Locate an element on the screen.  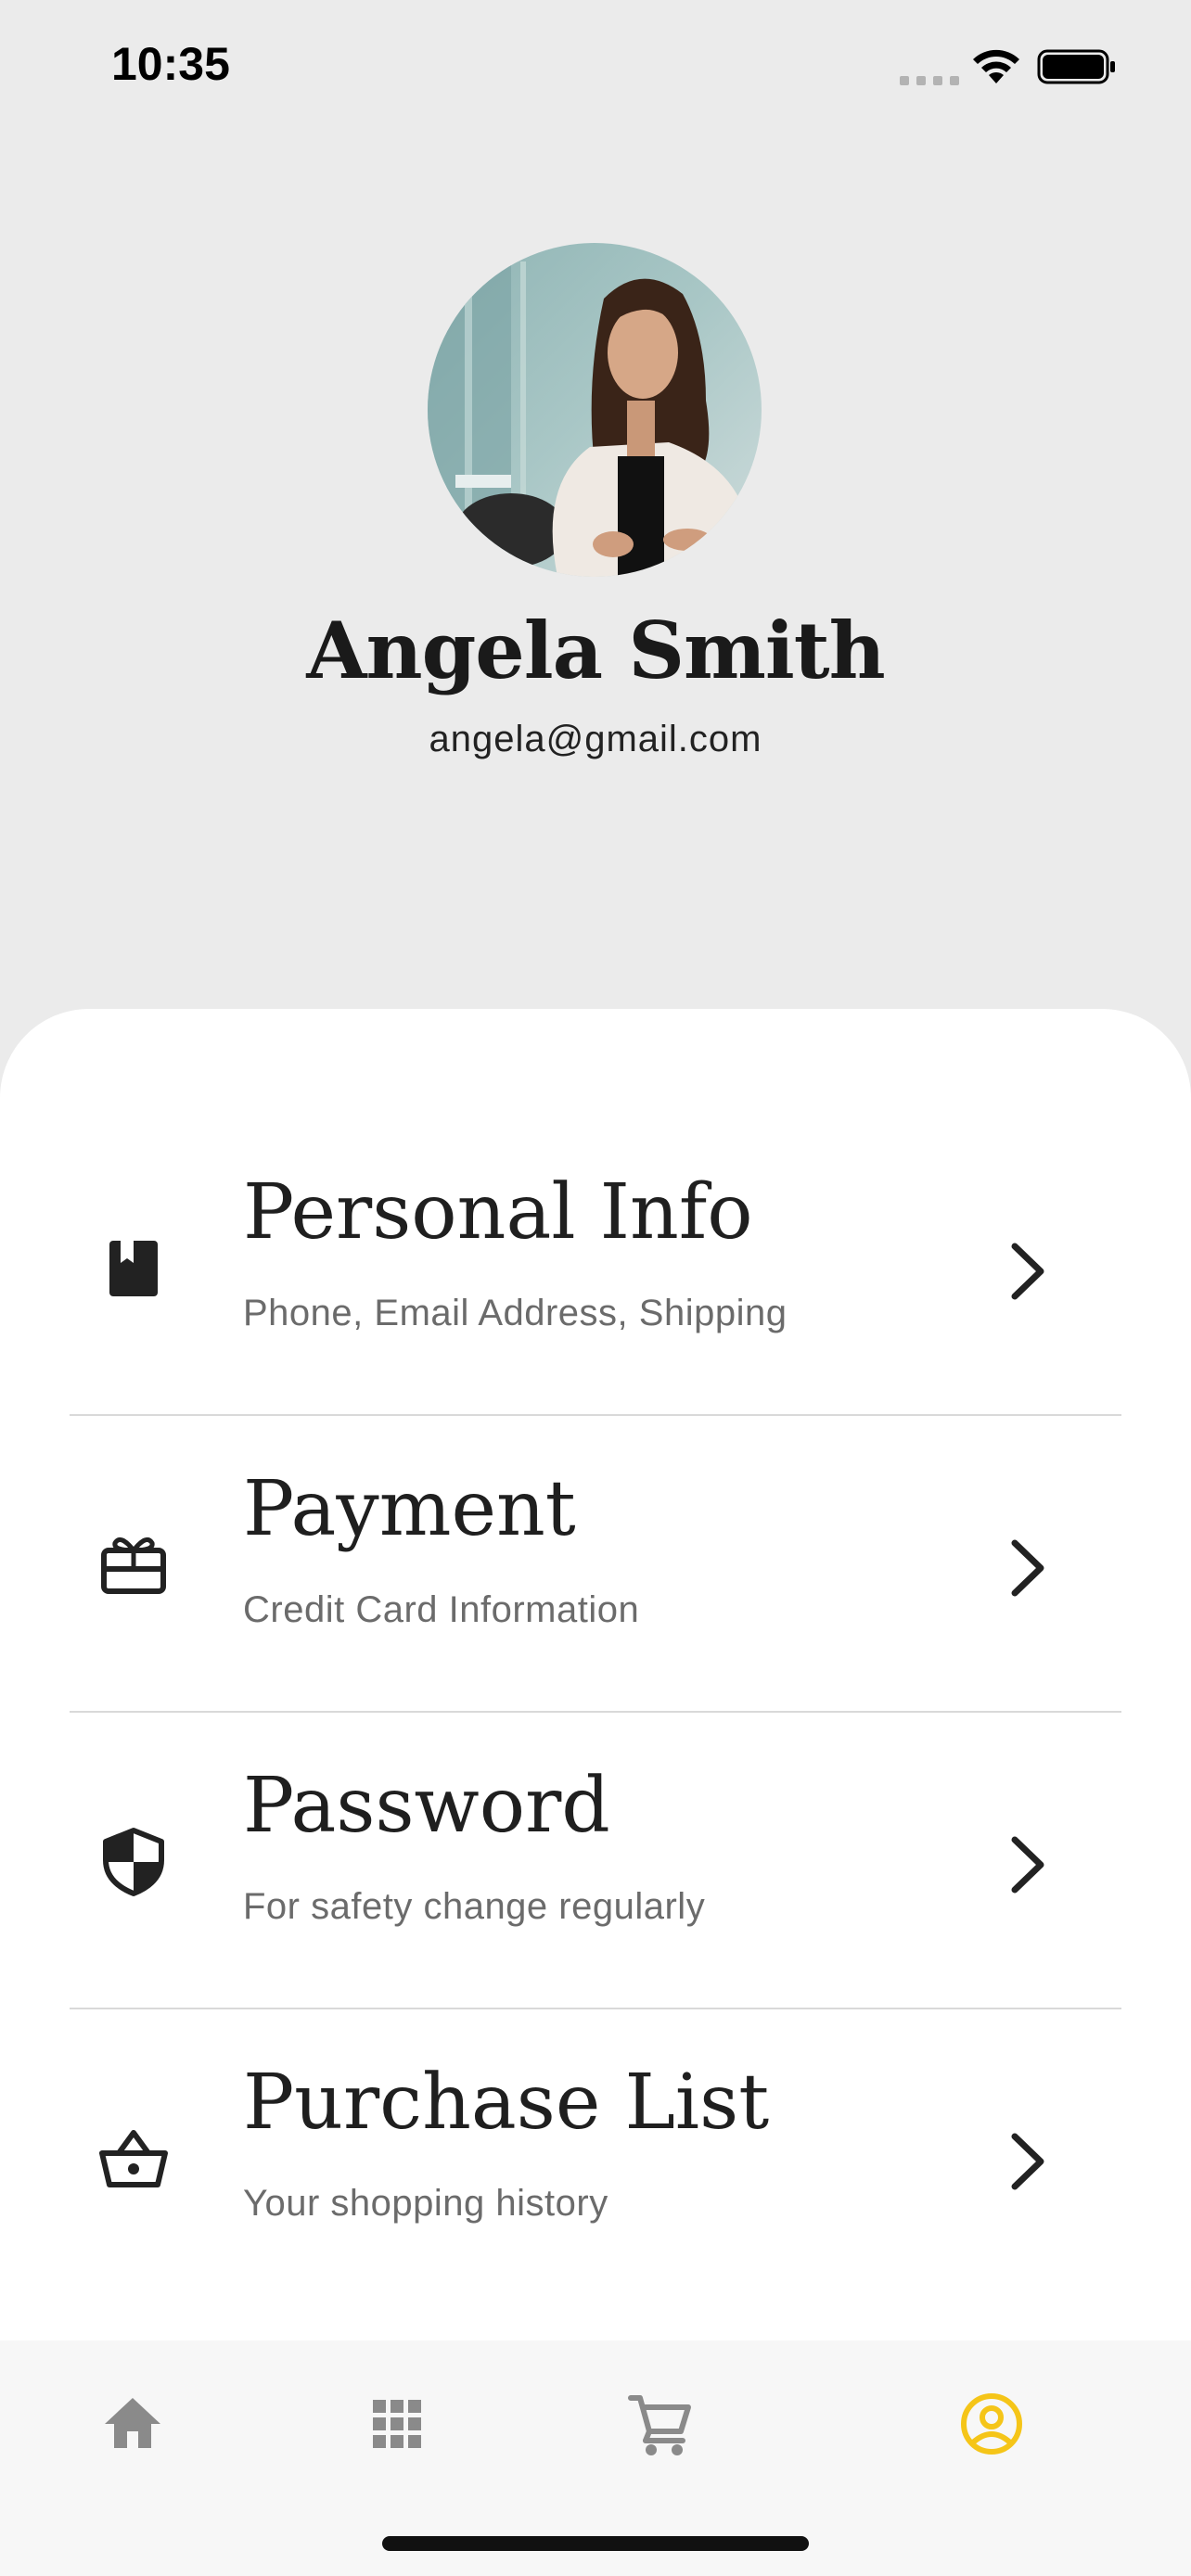
battery-icon is located at coordinates (1076, 66).